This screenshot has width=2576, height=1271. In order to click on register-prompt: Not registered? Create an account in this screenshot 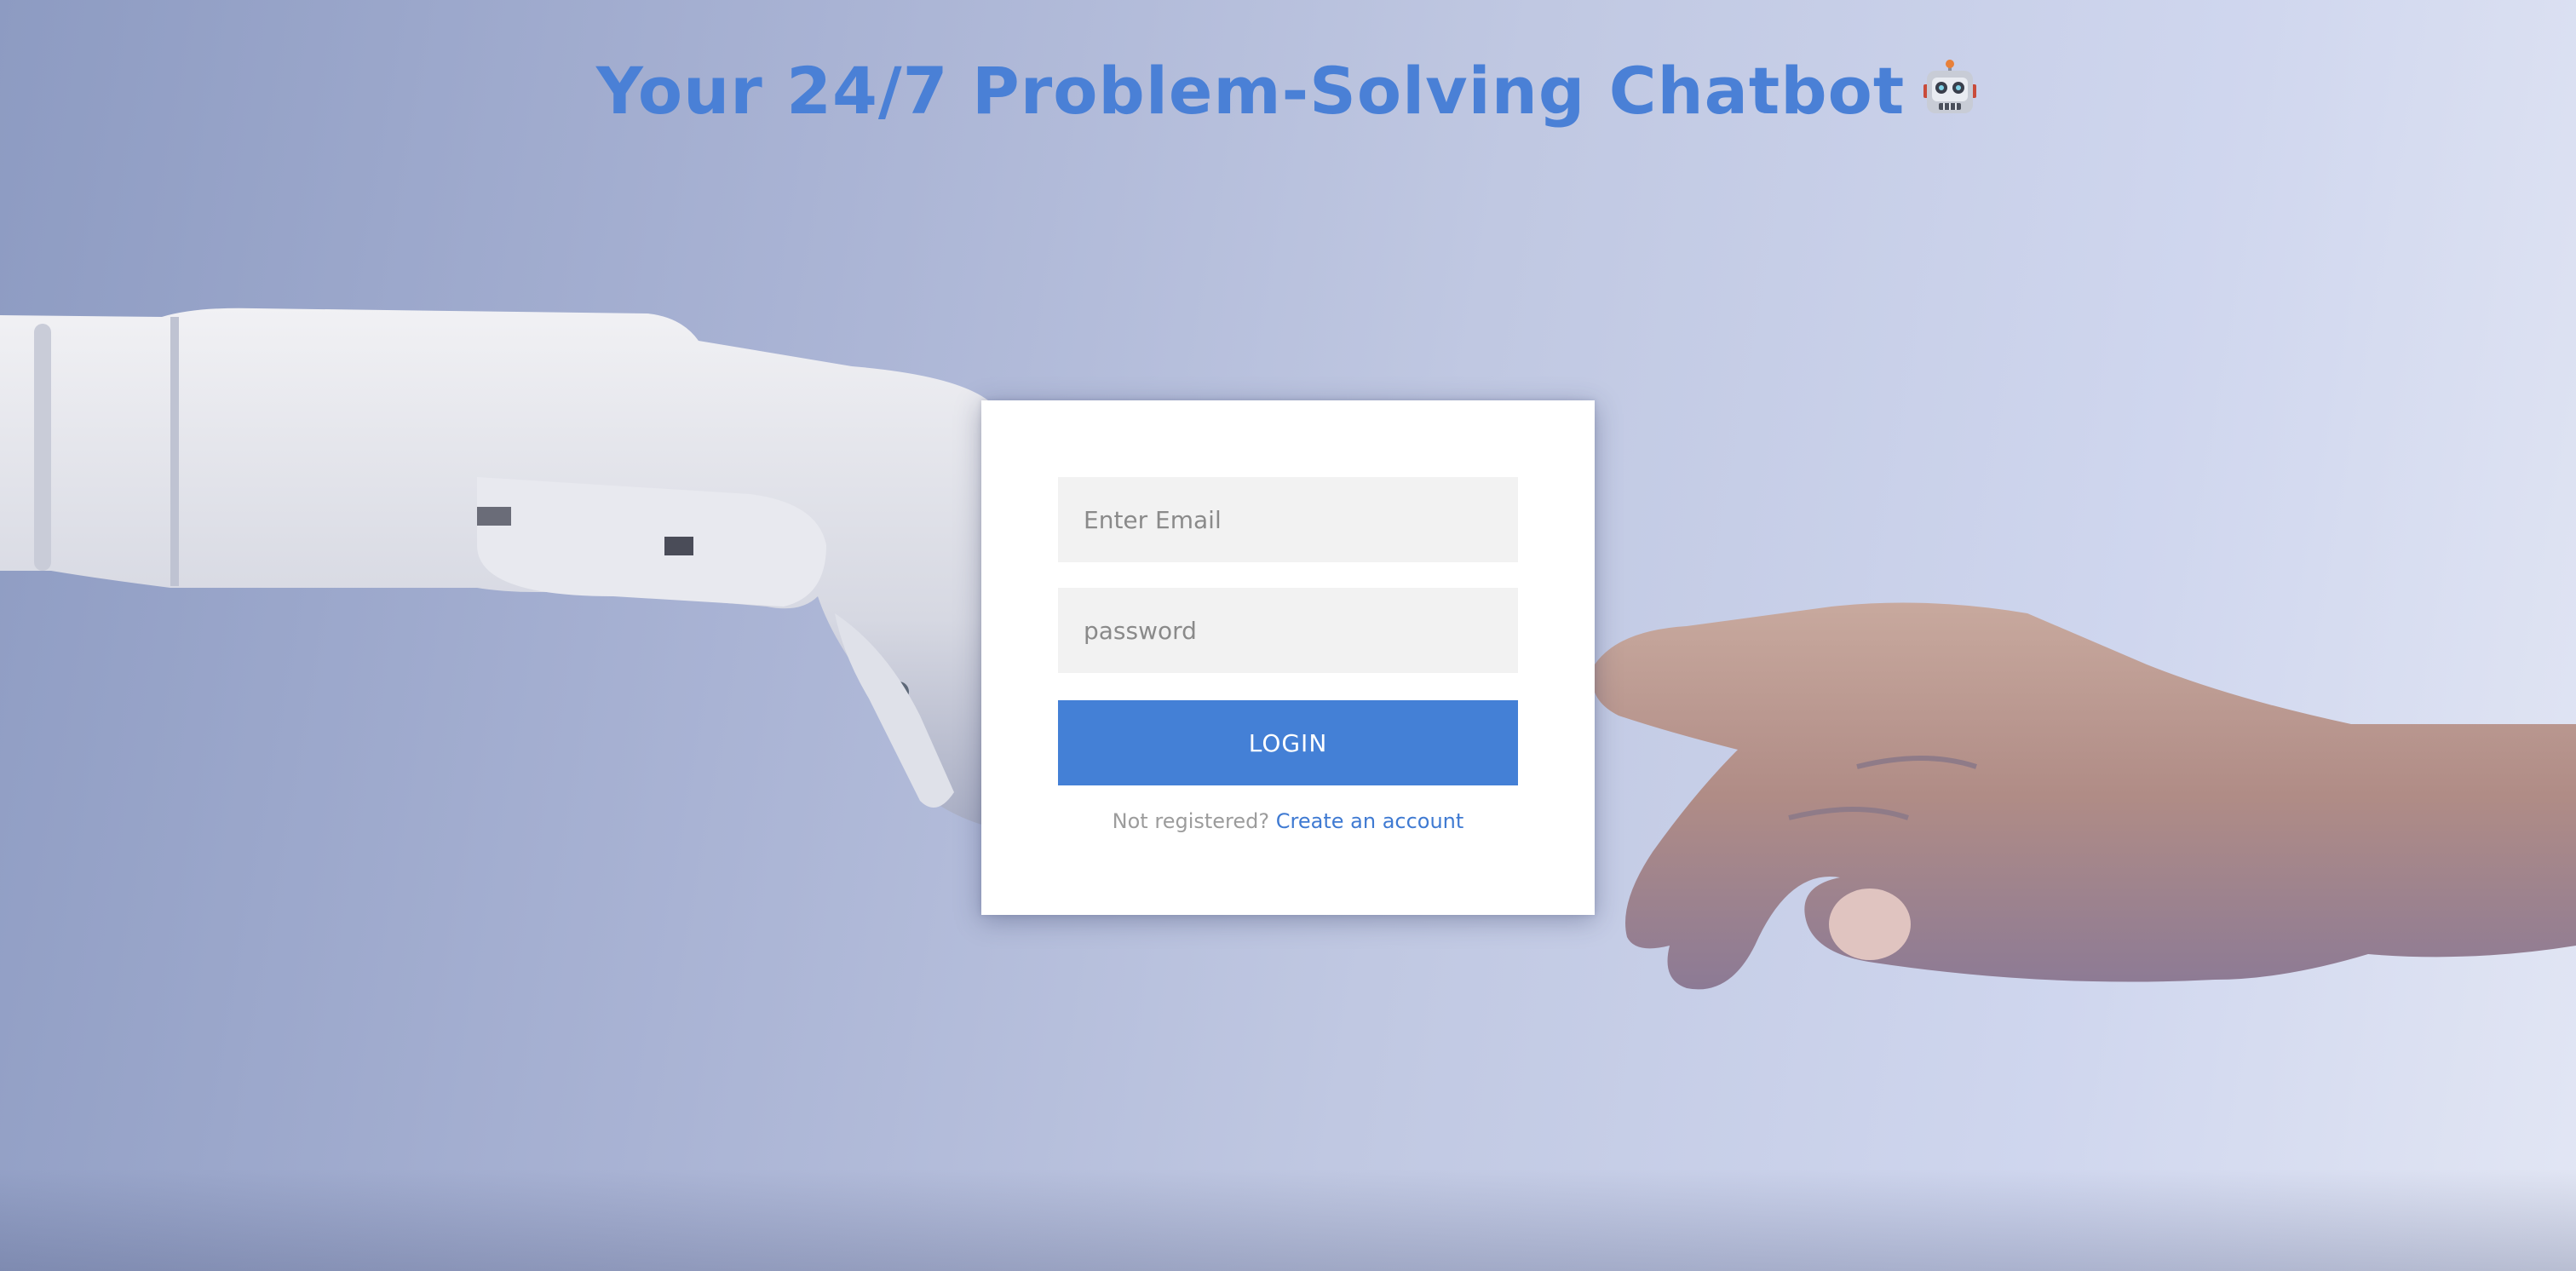, I will do `click(1288, 821)`.